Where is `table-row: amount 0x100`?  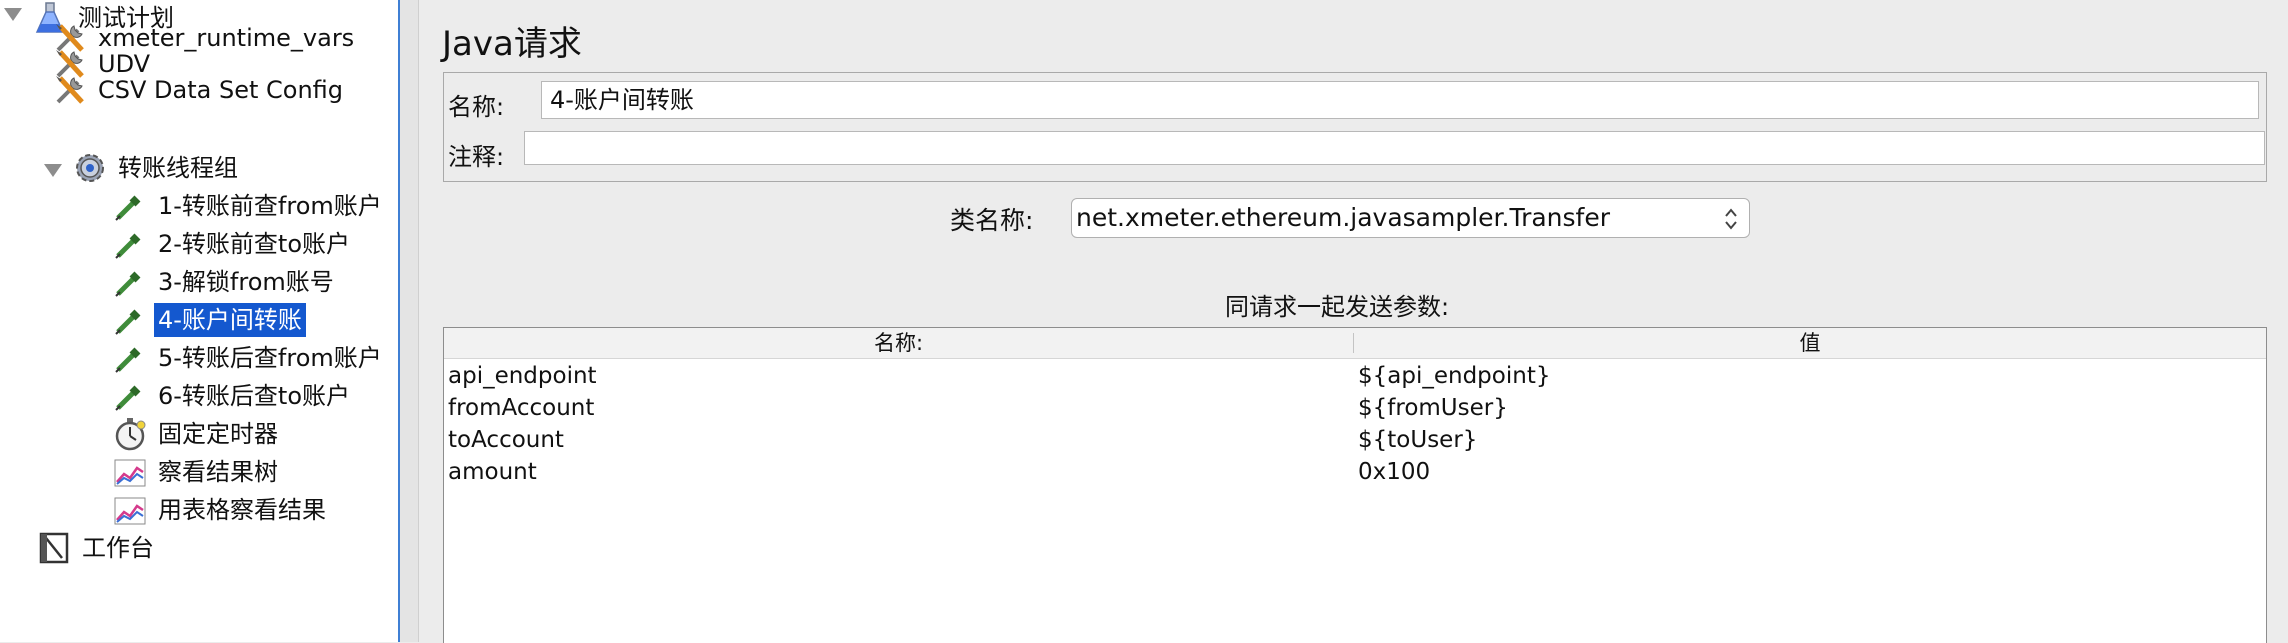
table-row: amount 0x100 is located at coordinates (1355, 472).